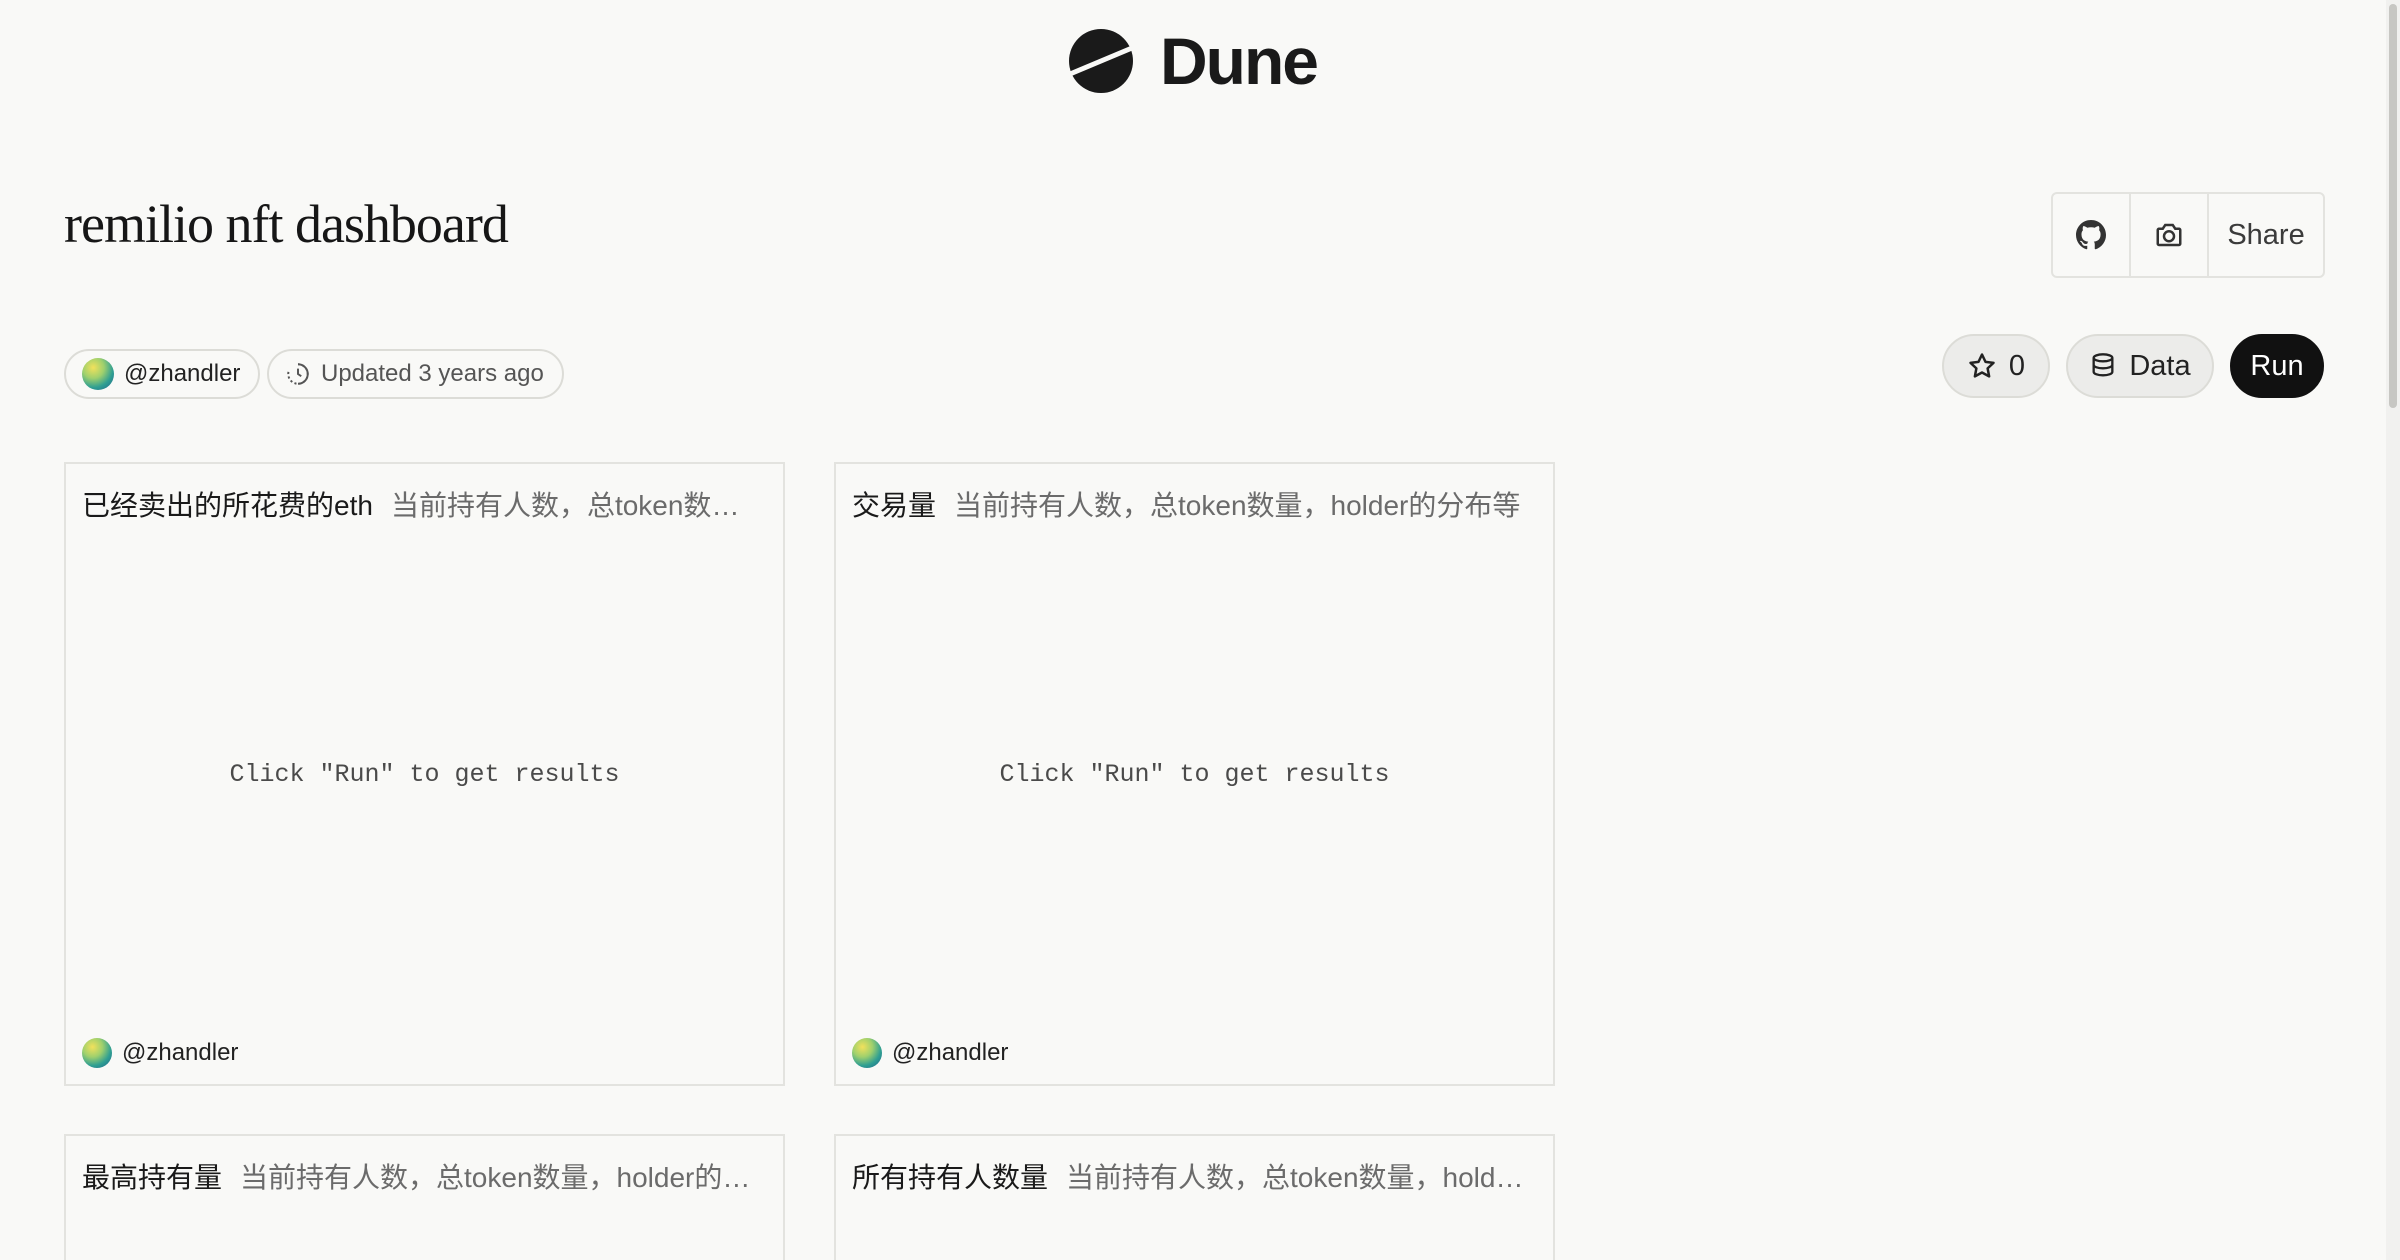 The image size is (2400, 1260). I want to click on data-button: Data, so click(2140, 366).